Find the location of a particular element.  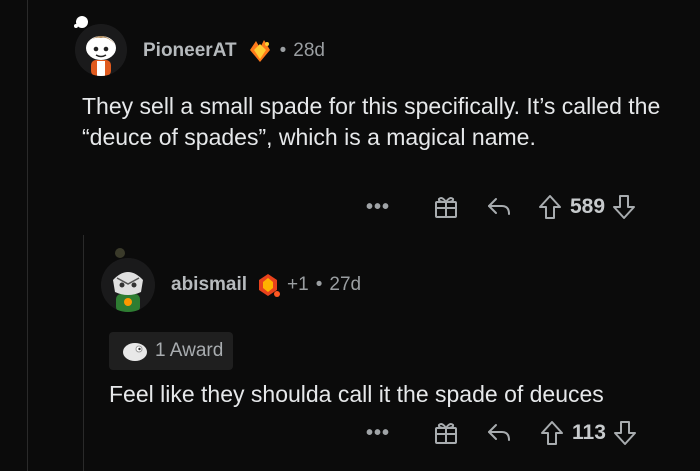

comment-actions: ••• 113 is located at coordinates (502, 433).